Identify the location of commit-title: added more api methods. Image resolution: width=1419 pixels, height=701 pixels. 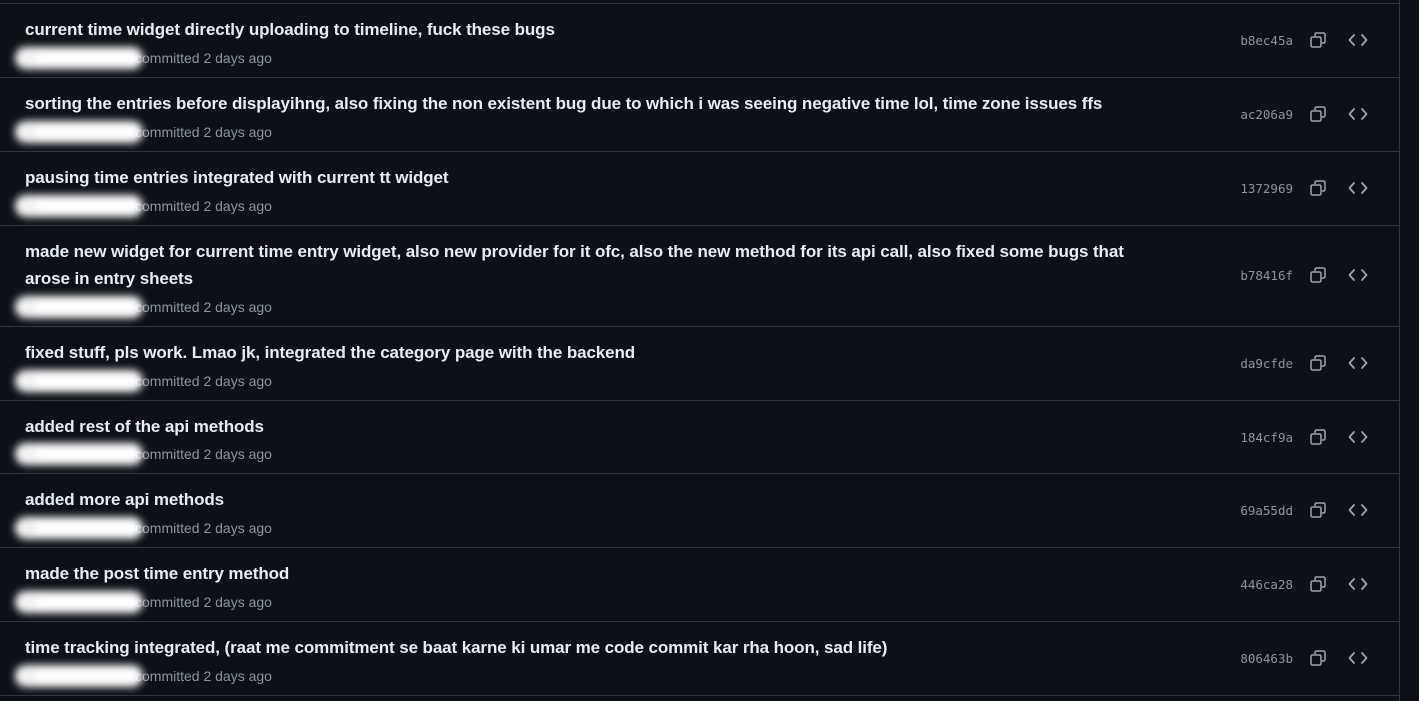
(580, 499).